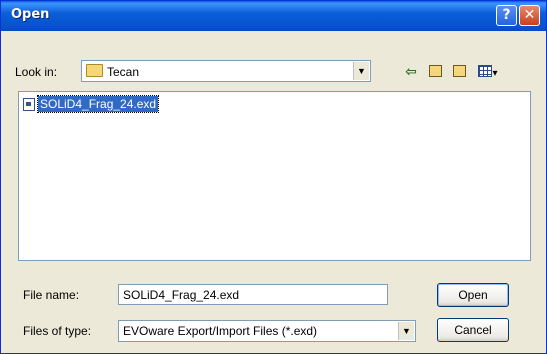 Image resolution: width=547 pixels, height=354 pixels. What do you see at coordinates (473, 295) in the screenshot?
I see `open-button: Open` at bounding box center [473, 295].